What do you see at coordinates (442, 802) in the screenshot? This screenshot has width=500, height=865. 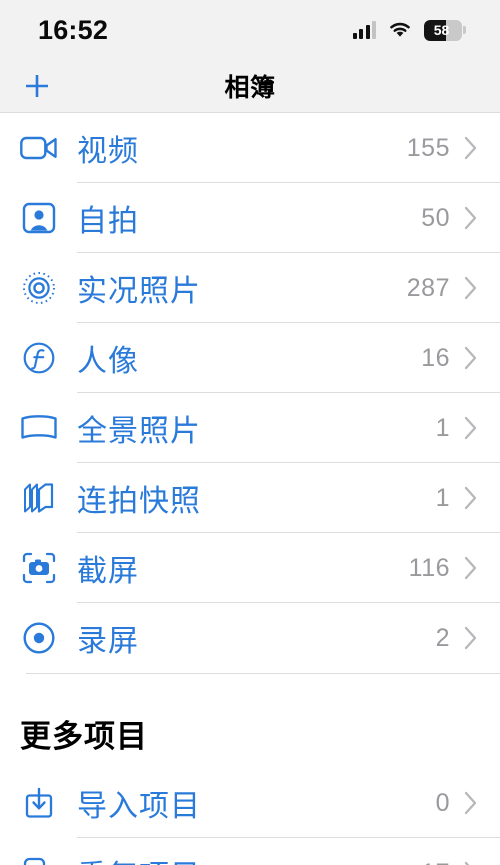 I see `list-item-count: 0` at bounding box center [442, 802].